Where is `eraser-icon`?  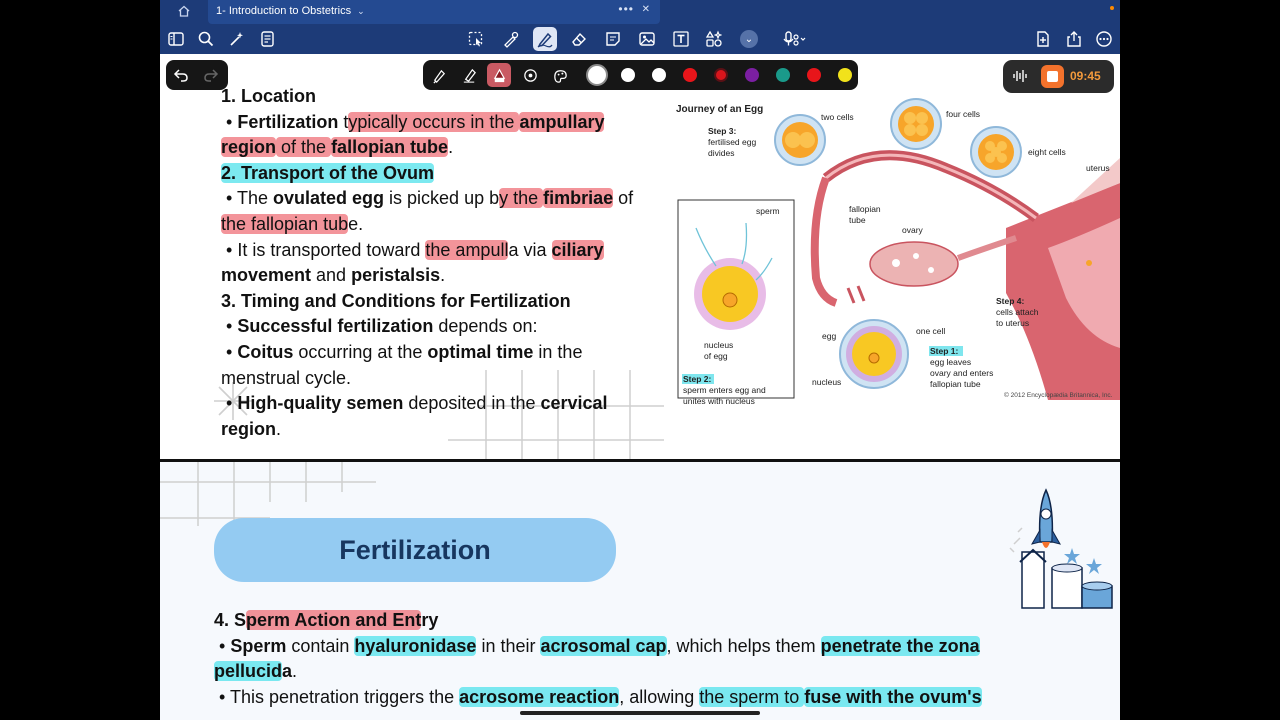
eraser-icon is located at coordinates (579, 39).